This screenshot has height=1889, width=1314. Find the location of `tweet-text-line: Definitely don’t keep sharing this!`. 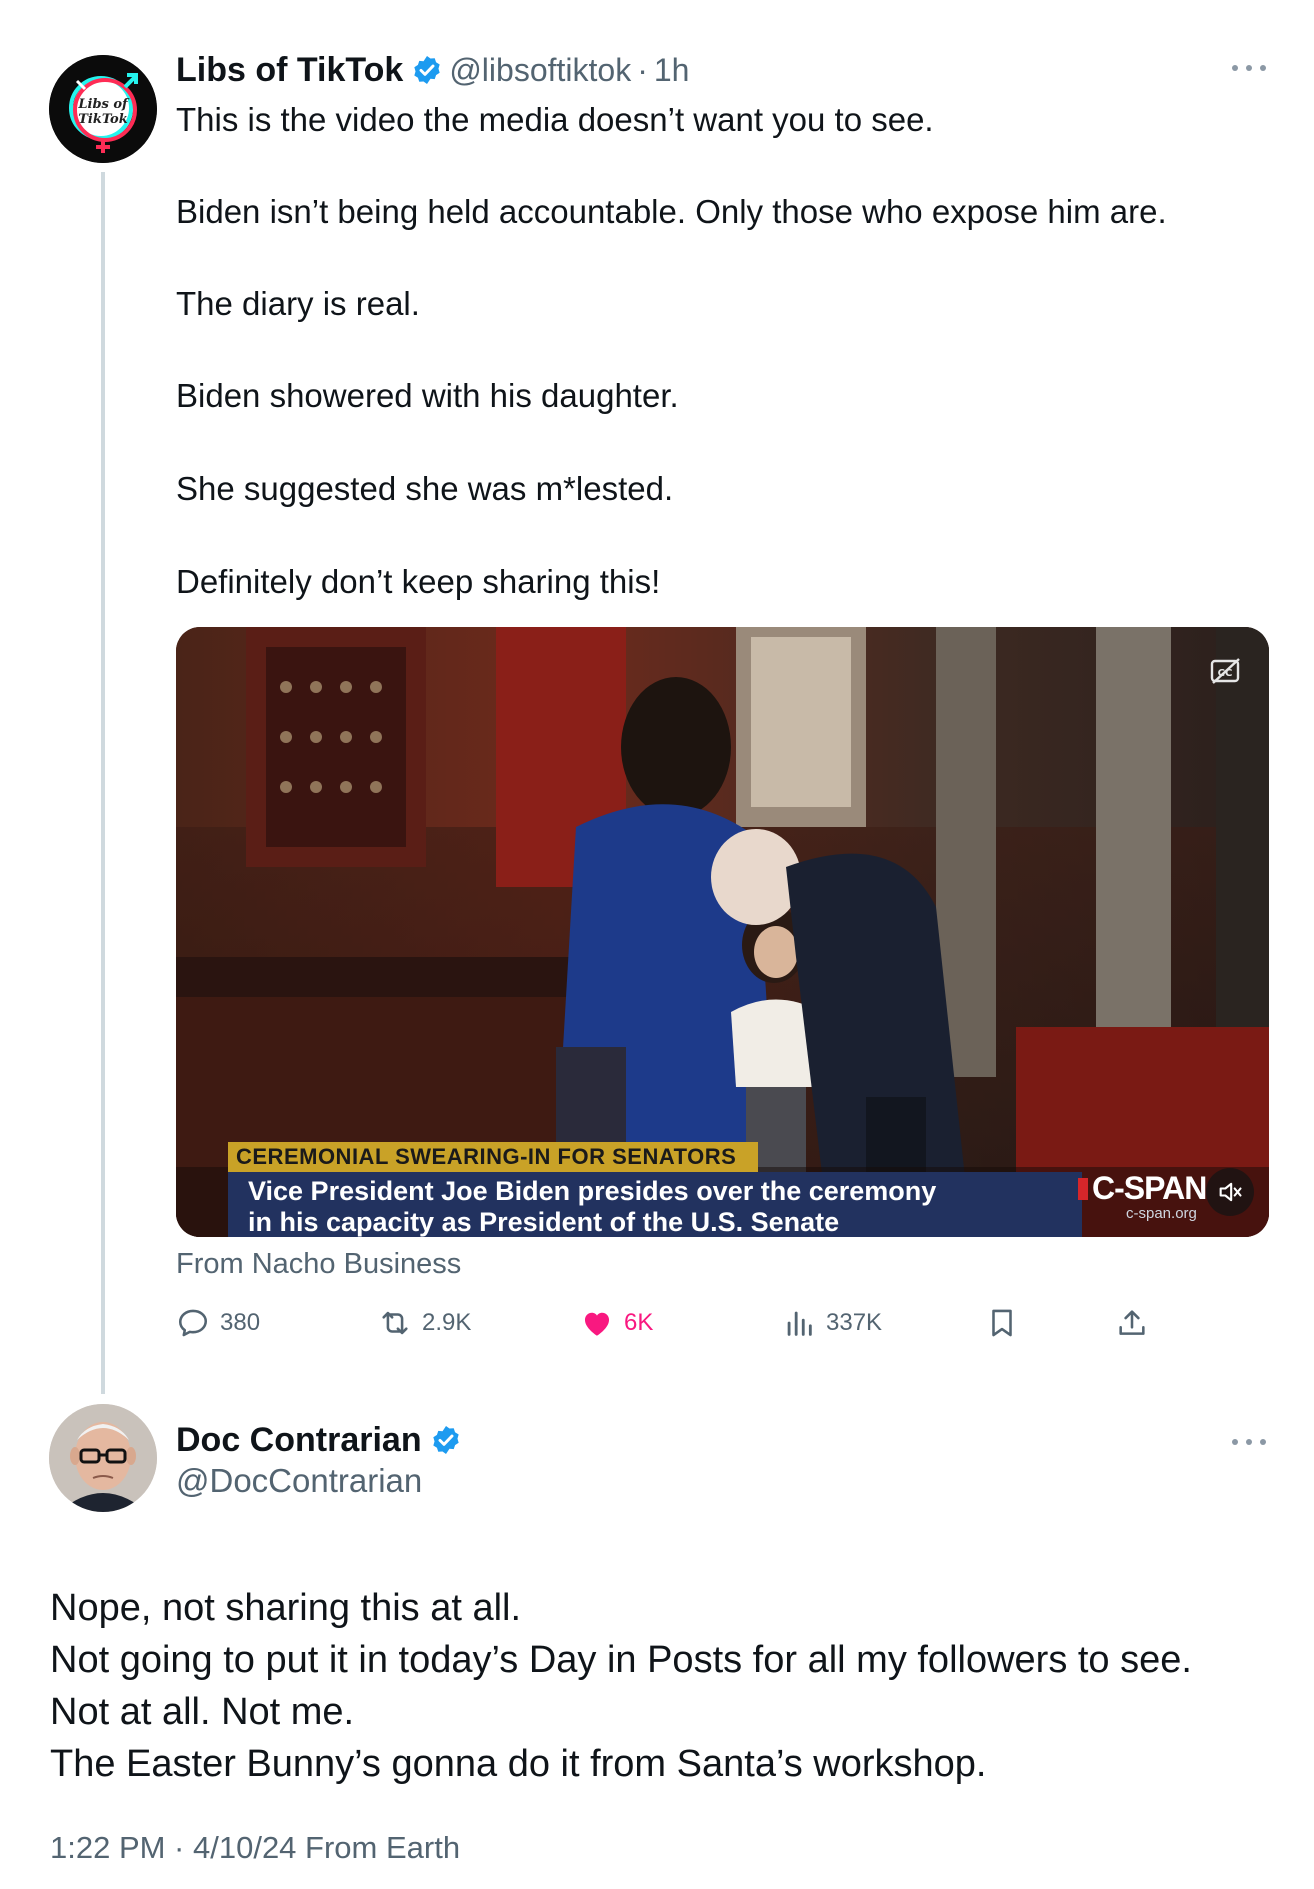

tweet-text-line: Definitely don’t keep sharing this! is located at coordinates (418, 581).